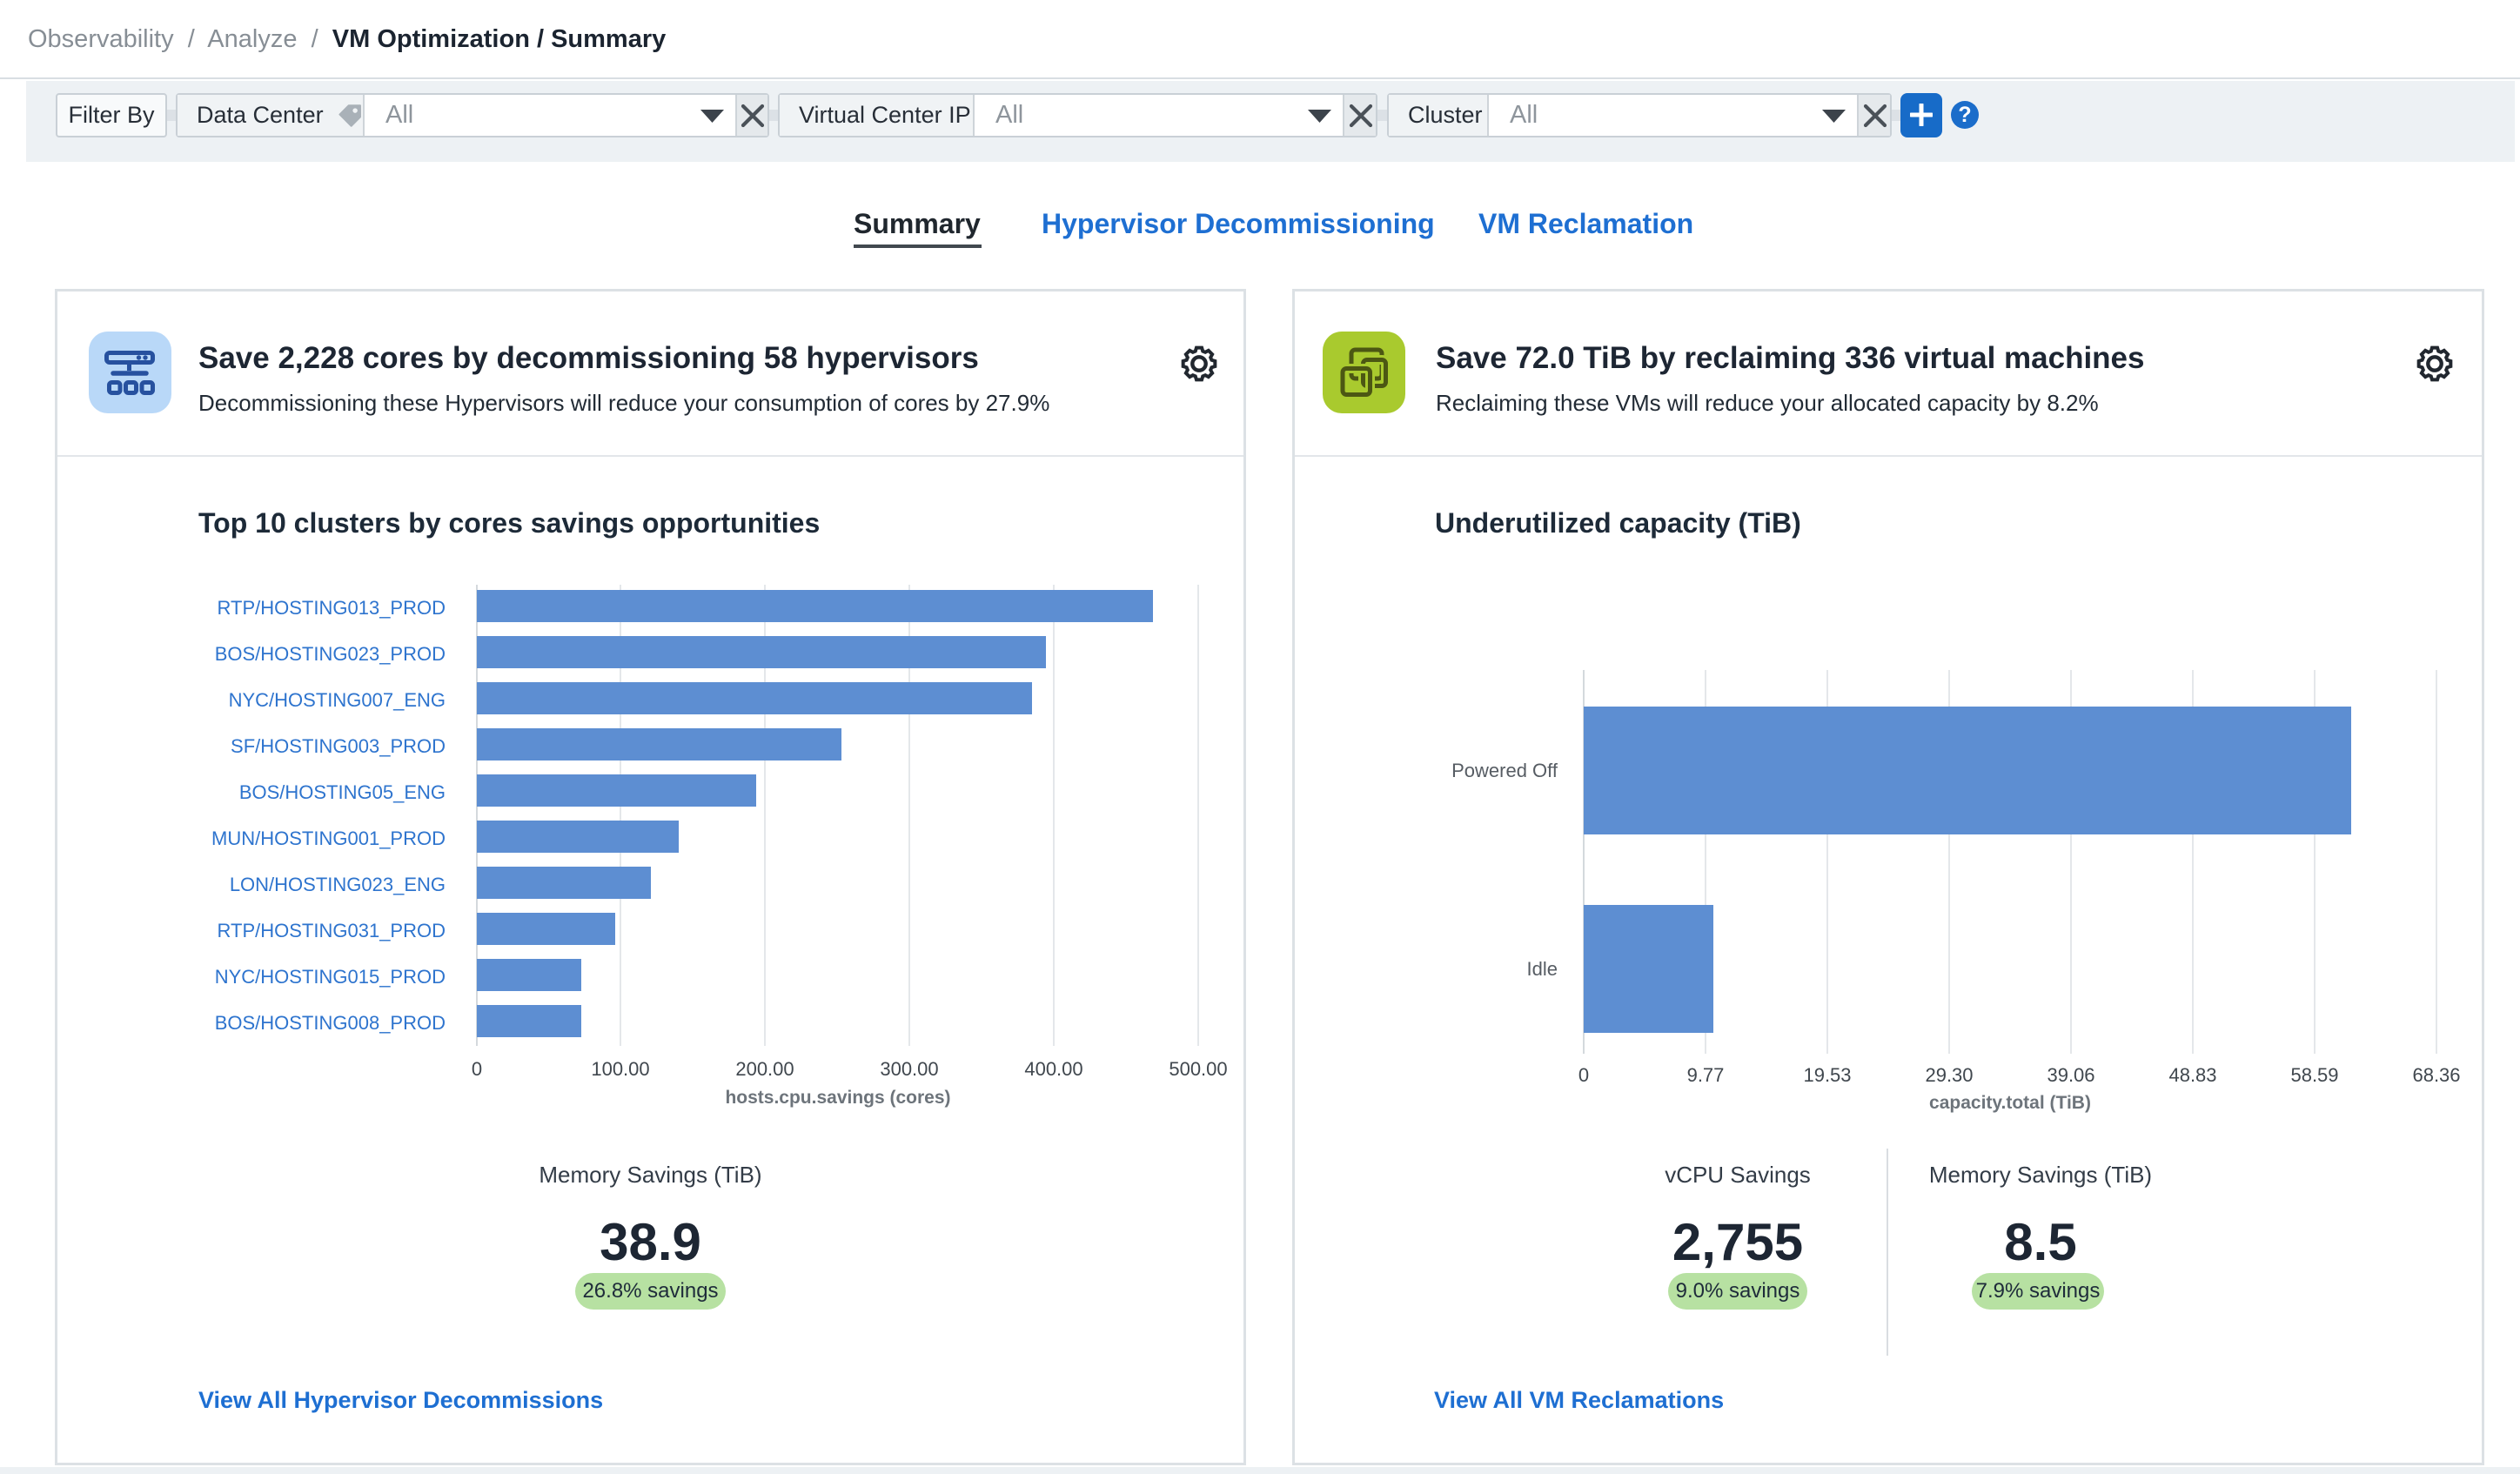  I want to click on svg-text: BOS/HOSTING008_PROD, so click(330, 1023).